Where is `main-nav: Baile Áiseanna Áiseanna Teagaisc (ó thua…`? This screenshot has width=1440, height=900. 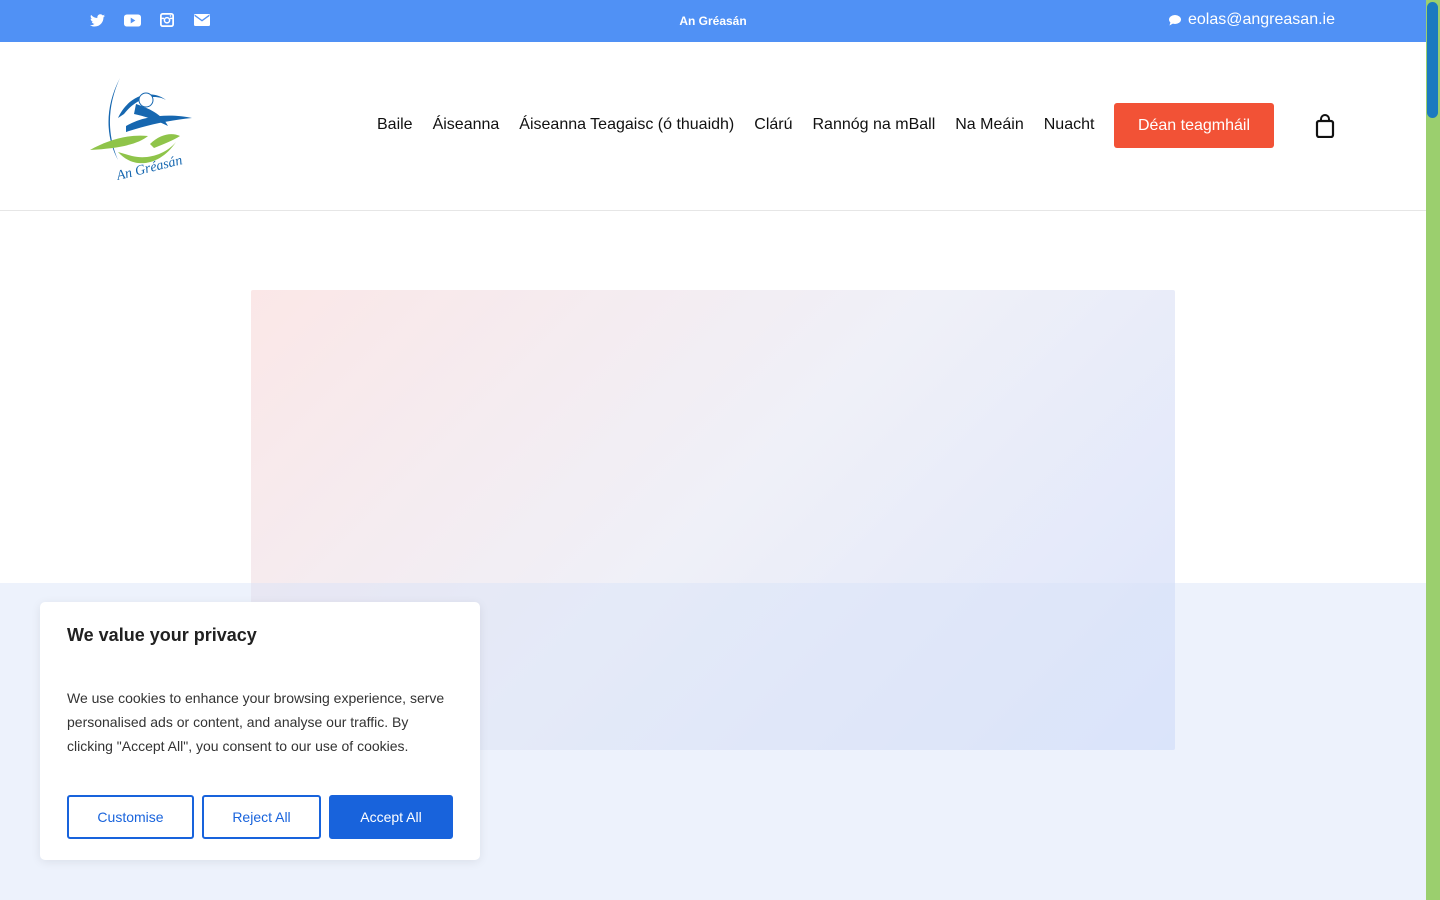
main-nav: Baile Áiseanna Áiseanna Teagaisc (ó thua… is located at coordinates (735, 125).